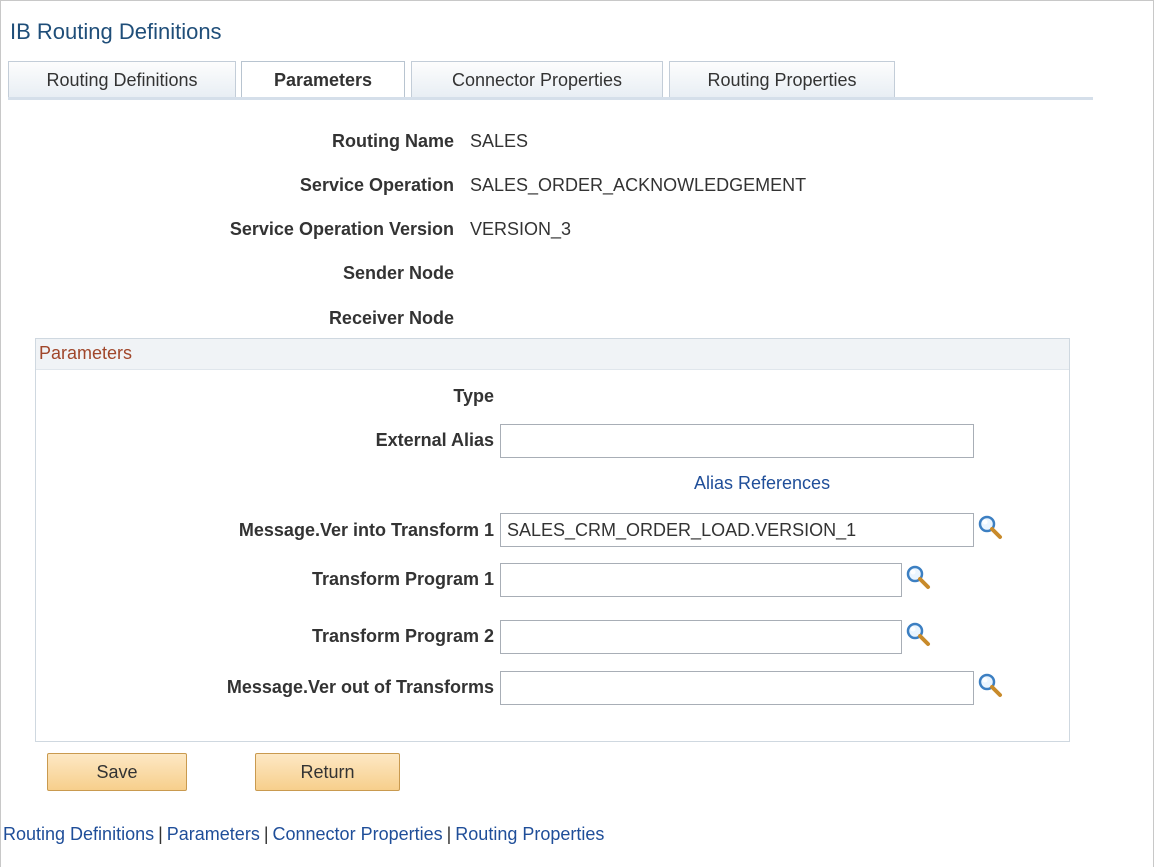 This screenshot has width=1154, height=867. I want to click on tab-routing-properties: Routing Properties, so click(782, 79).